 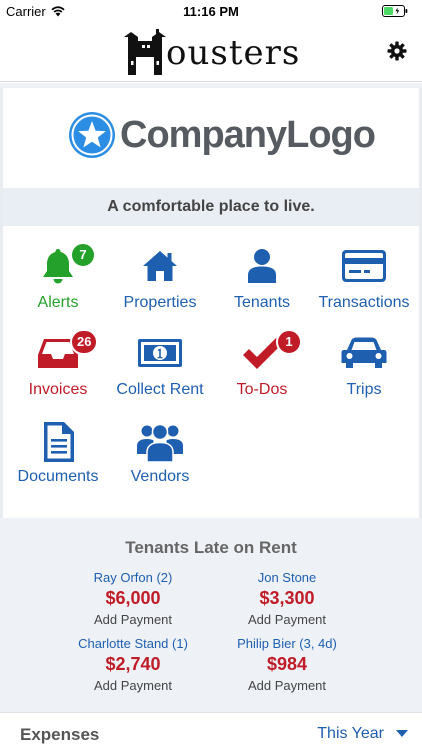 I want to click on alerts-count-badge: 7, so click(x=83, y=255).